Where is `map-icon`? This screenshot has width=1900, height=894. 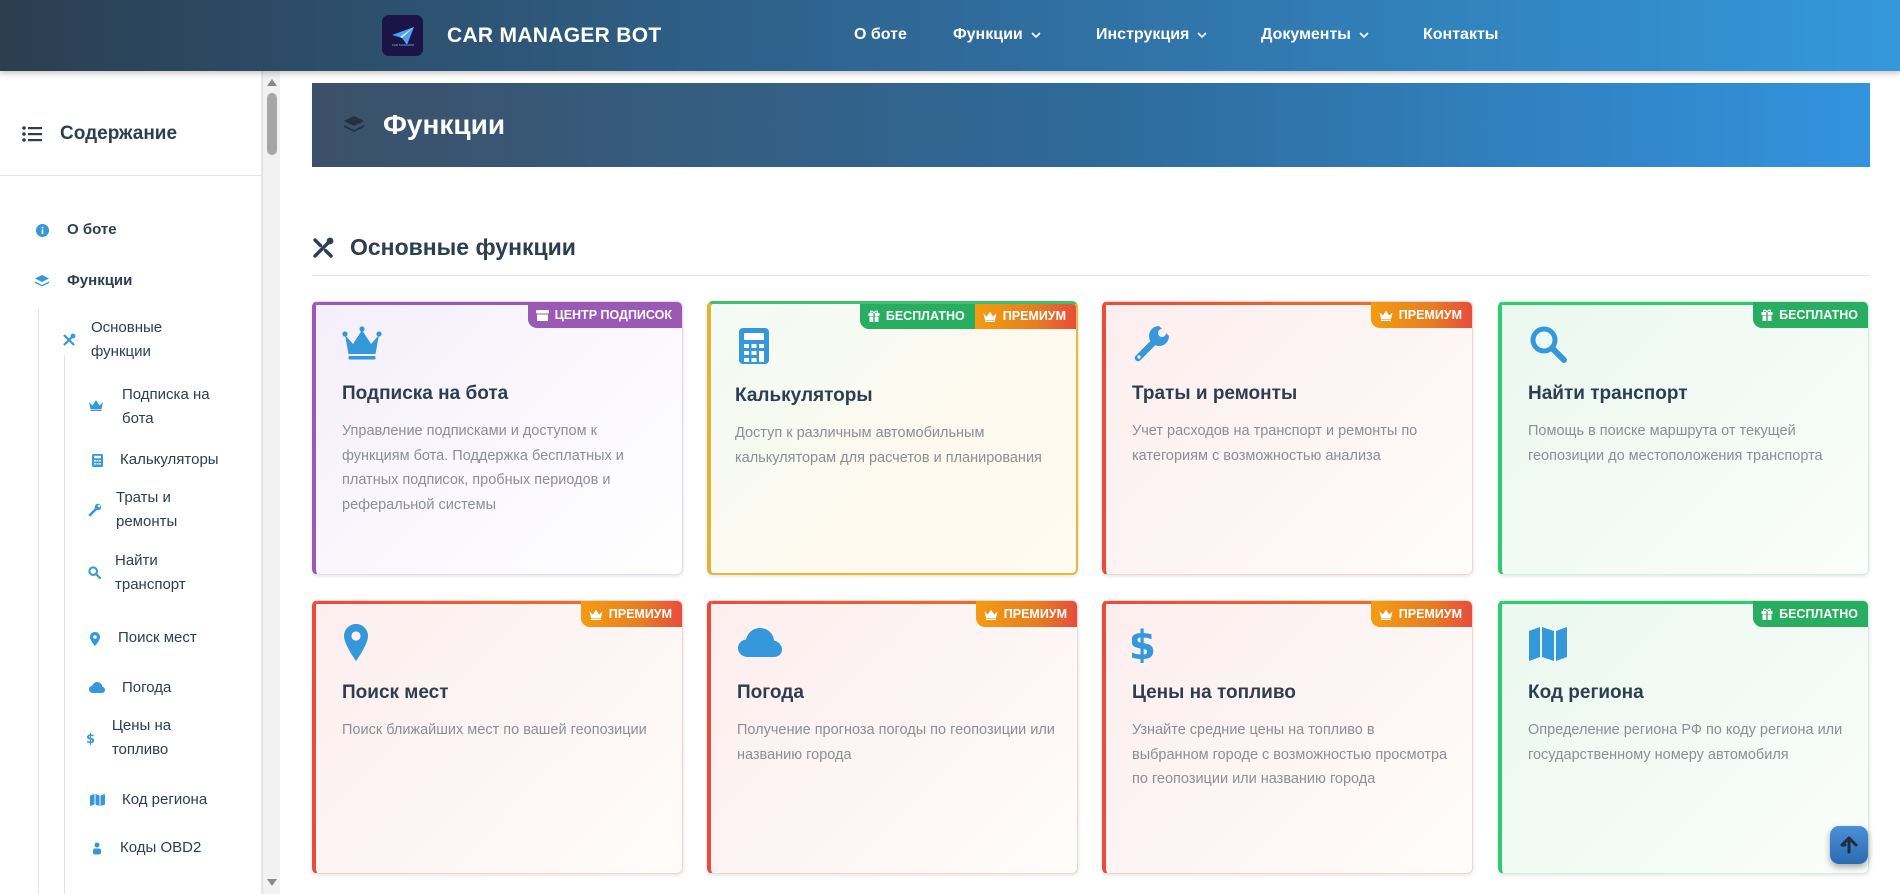
map-icon is located at coordinates (97, 800).